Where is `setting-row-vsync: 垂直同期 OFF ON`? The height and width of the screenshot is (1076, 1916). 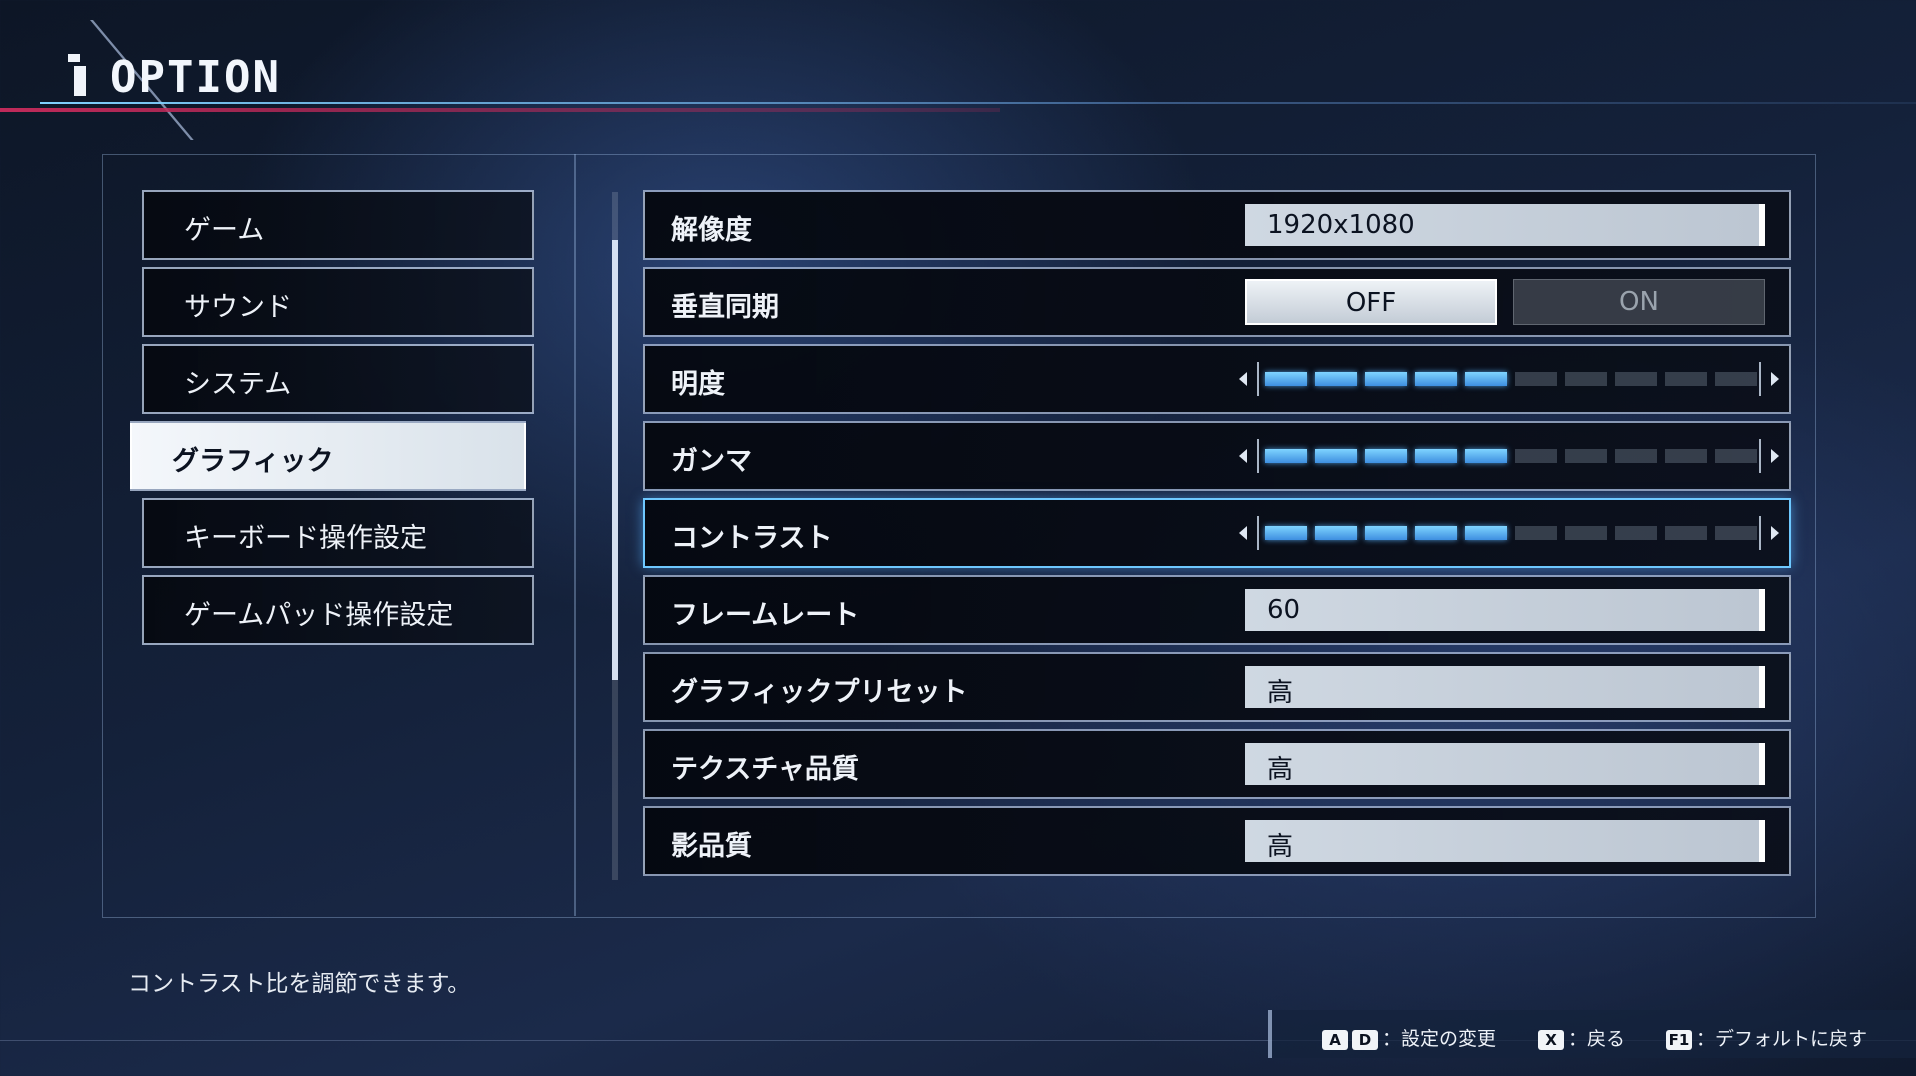
setting-row-vsync: 垂直同期 OFF ON is located at coordinates (1217, 302).